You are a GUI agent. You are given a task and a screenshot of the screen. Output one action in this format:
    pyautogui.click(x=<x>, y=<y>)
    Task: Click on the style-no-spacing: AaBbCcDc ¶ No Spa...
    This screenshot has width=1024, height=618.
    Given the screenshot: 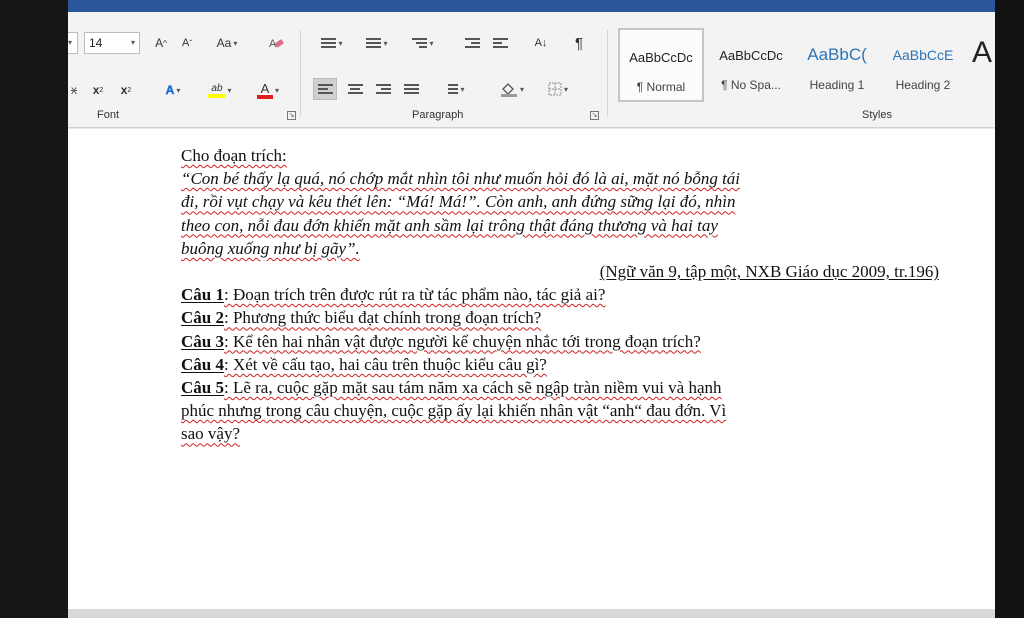 What is the action you would take?
    pyautogui.click(x=751, y=65)
    